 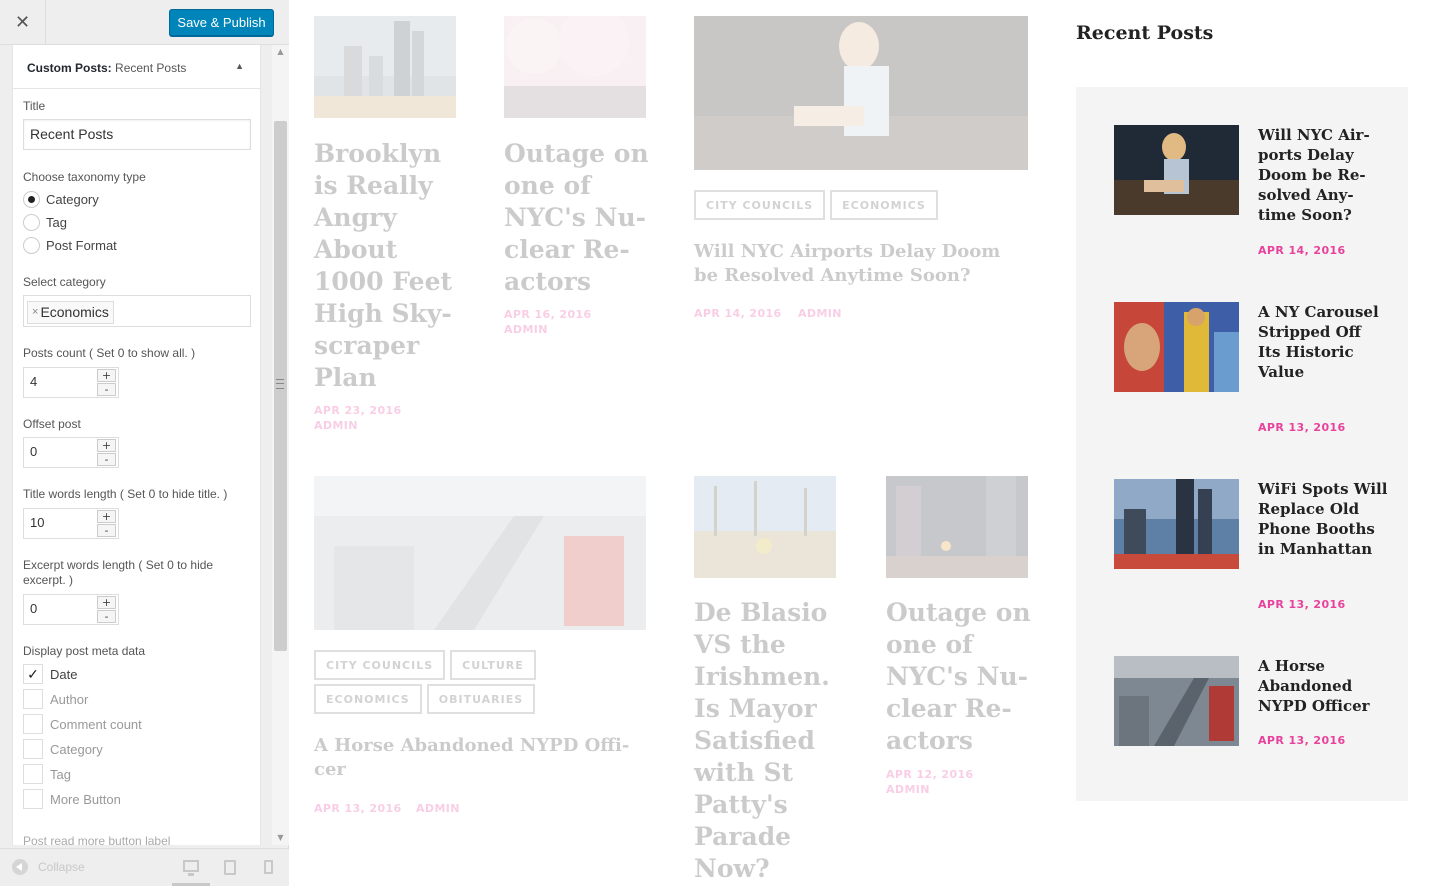 I want to click on escalator-crowd-image, so click(x=1176, y=701).